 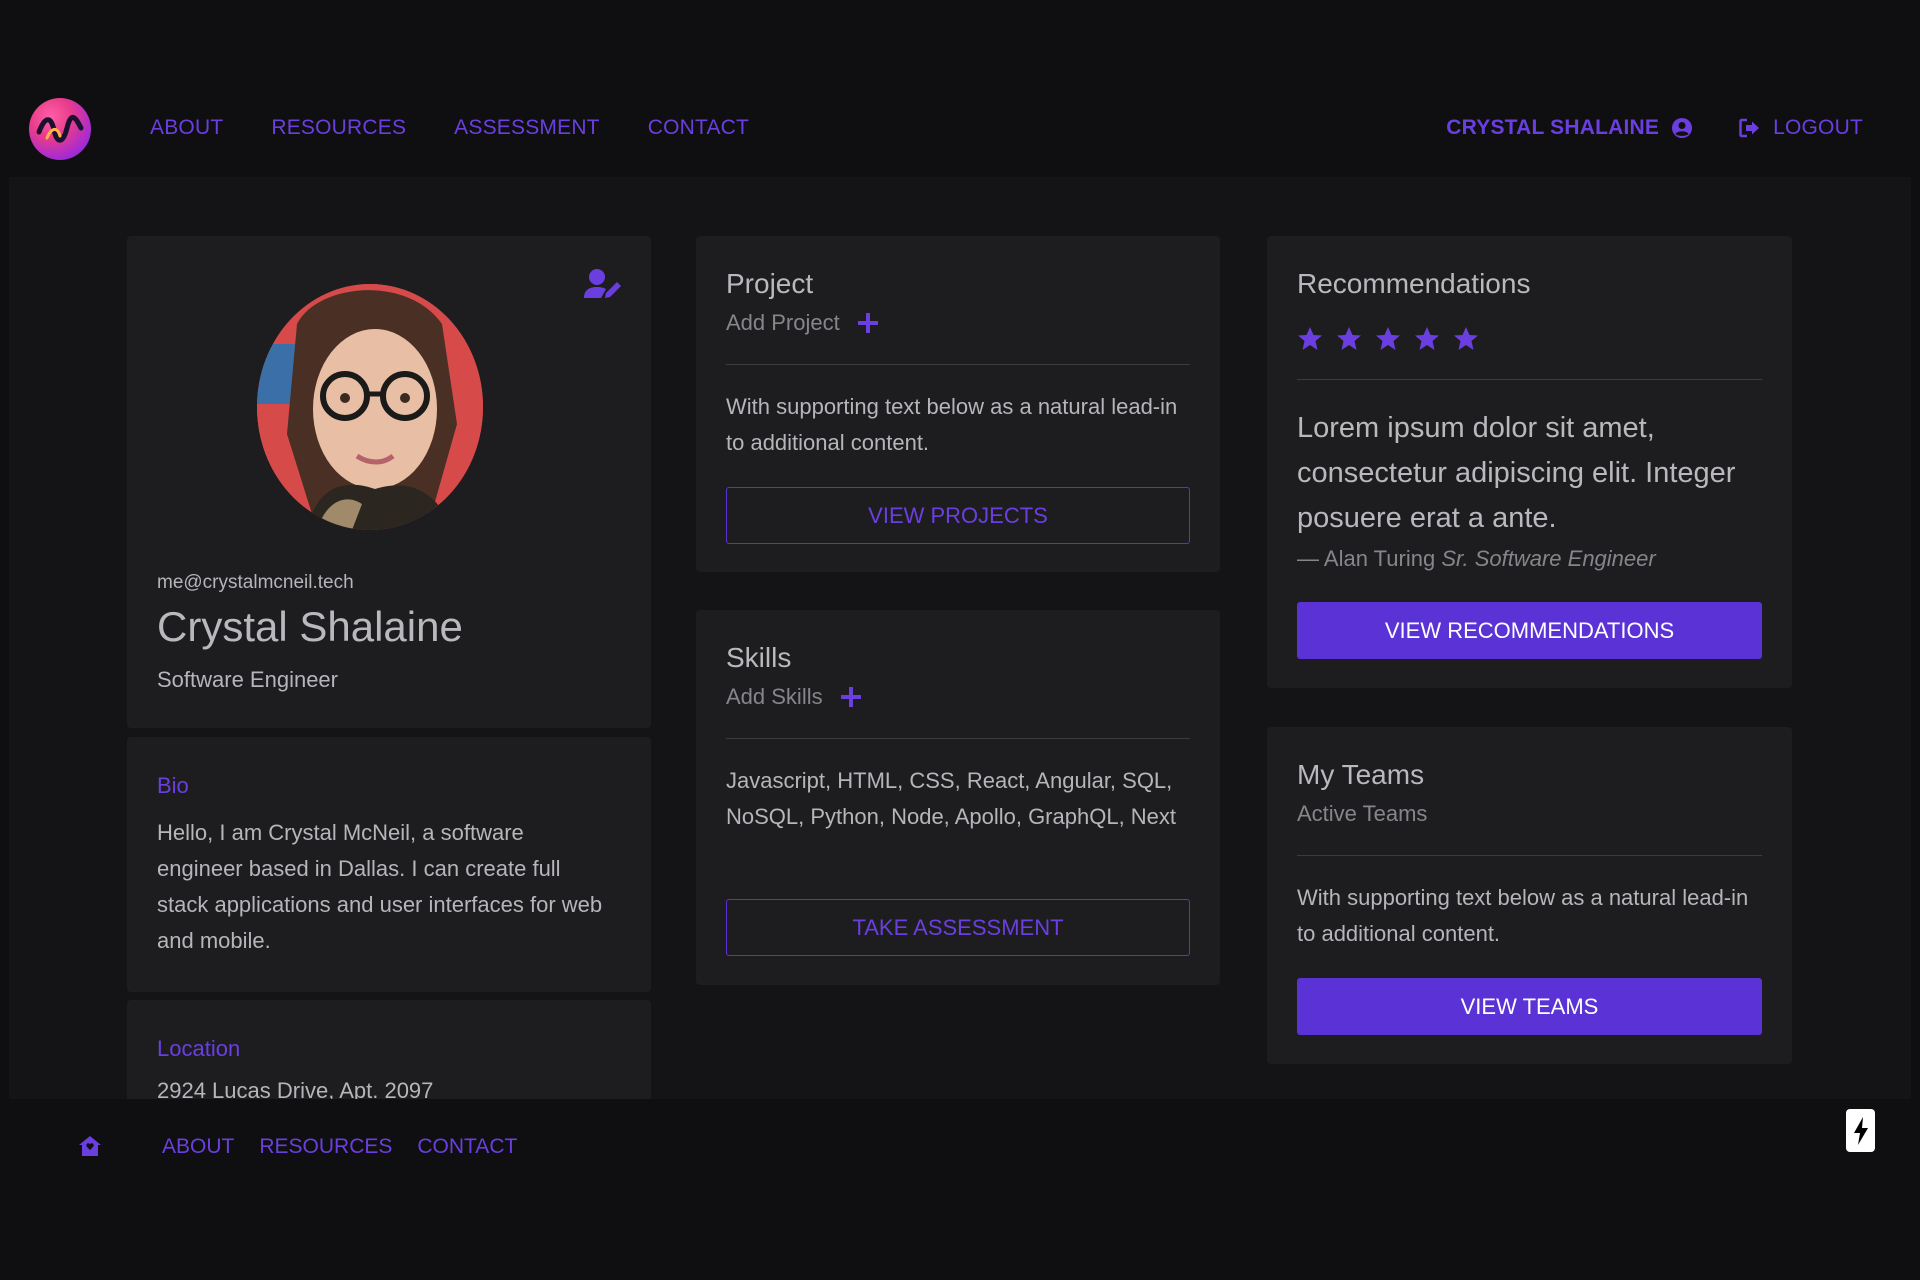 I want to click on add-skills-link: Add Skills, so click(x=793, y=697).